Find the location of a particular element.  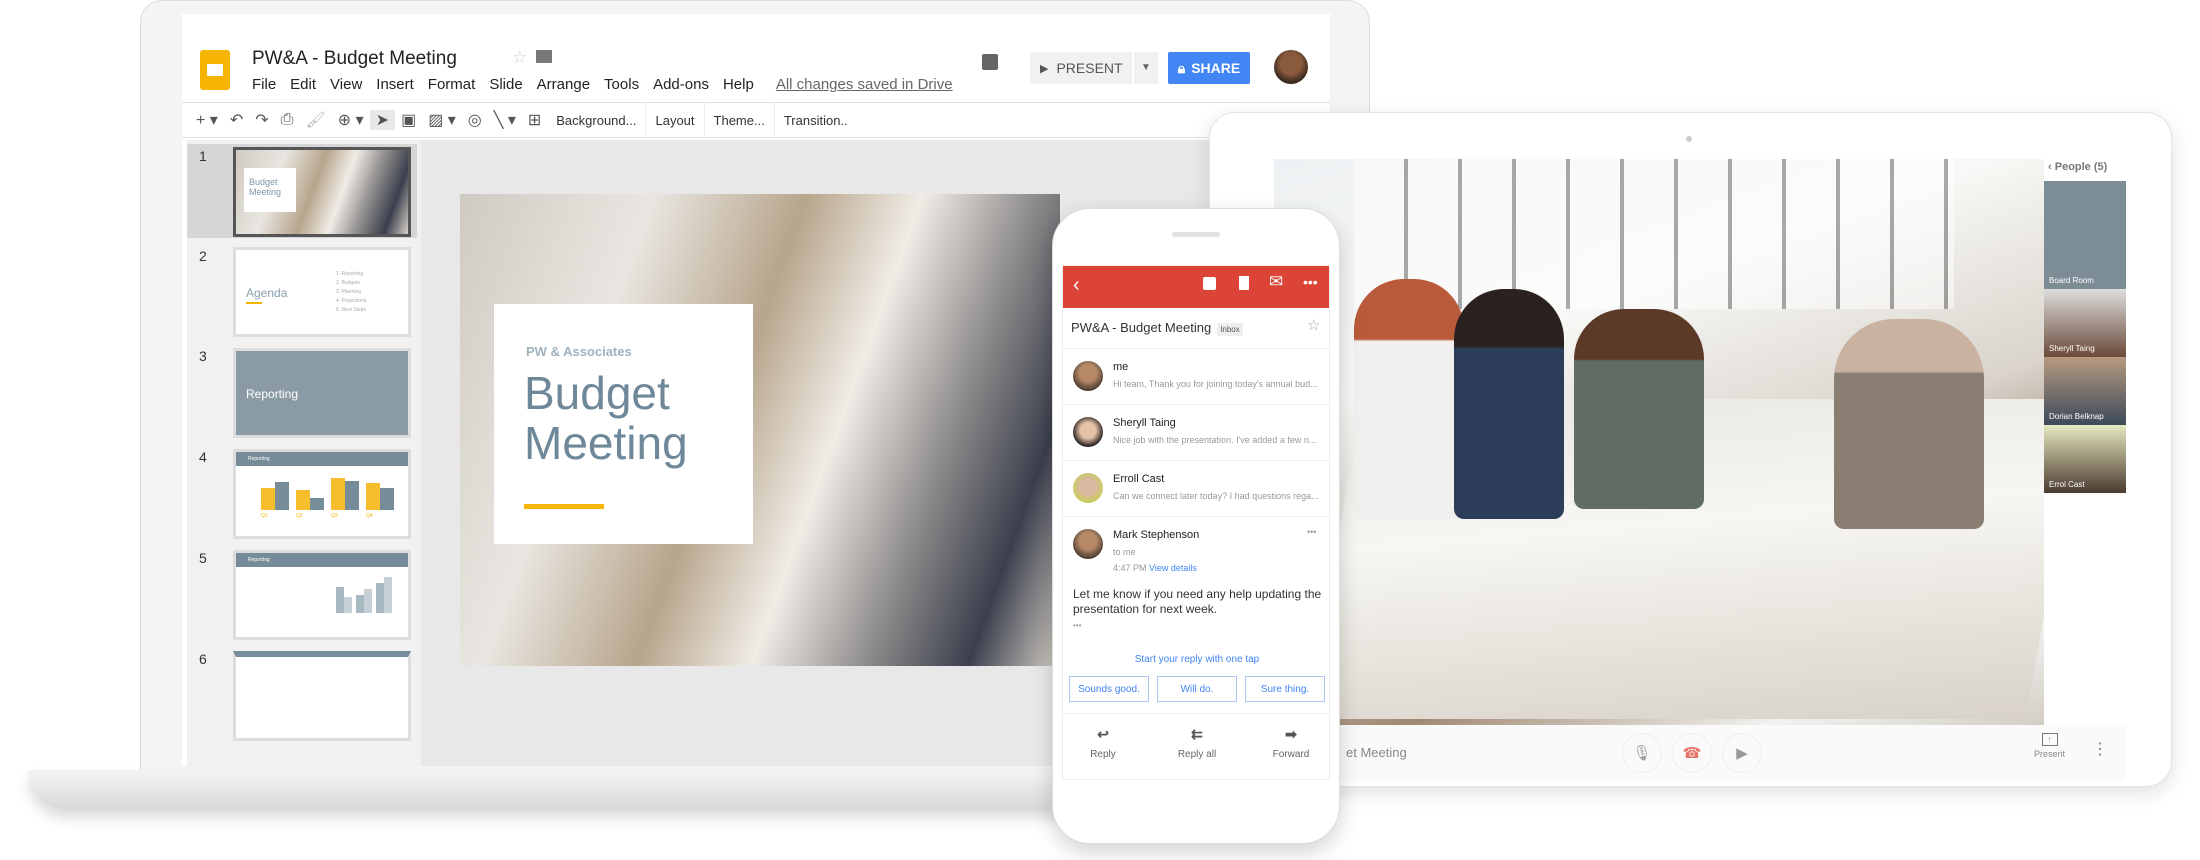

menu-tools: Tools is located at coordinates (621, 84).